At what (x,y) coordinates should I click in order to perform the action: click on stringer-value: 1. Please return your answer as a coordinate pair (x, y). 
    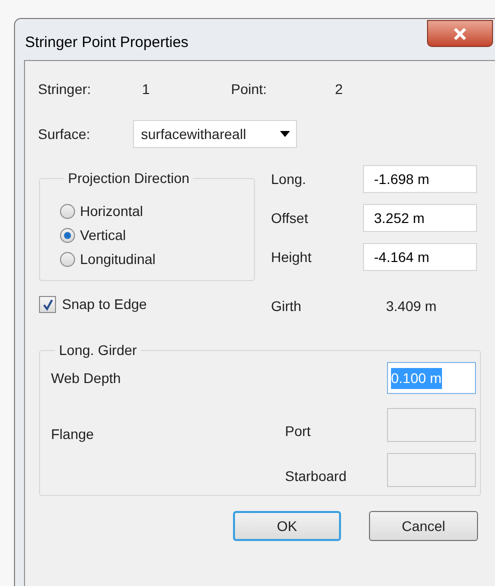
    Looking at the image, I should click on (146, 89).